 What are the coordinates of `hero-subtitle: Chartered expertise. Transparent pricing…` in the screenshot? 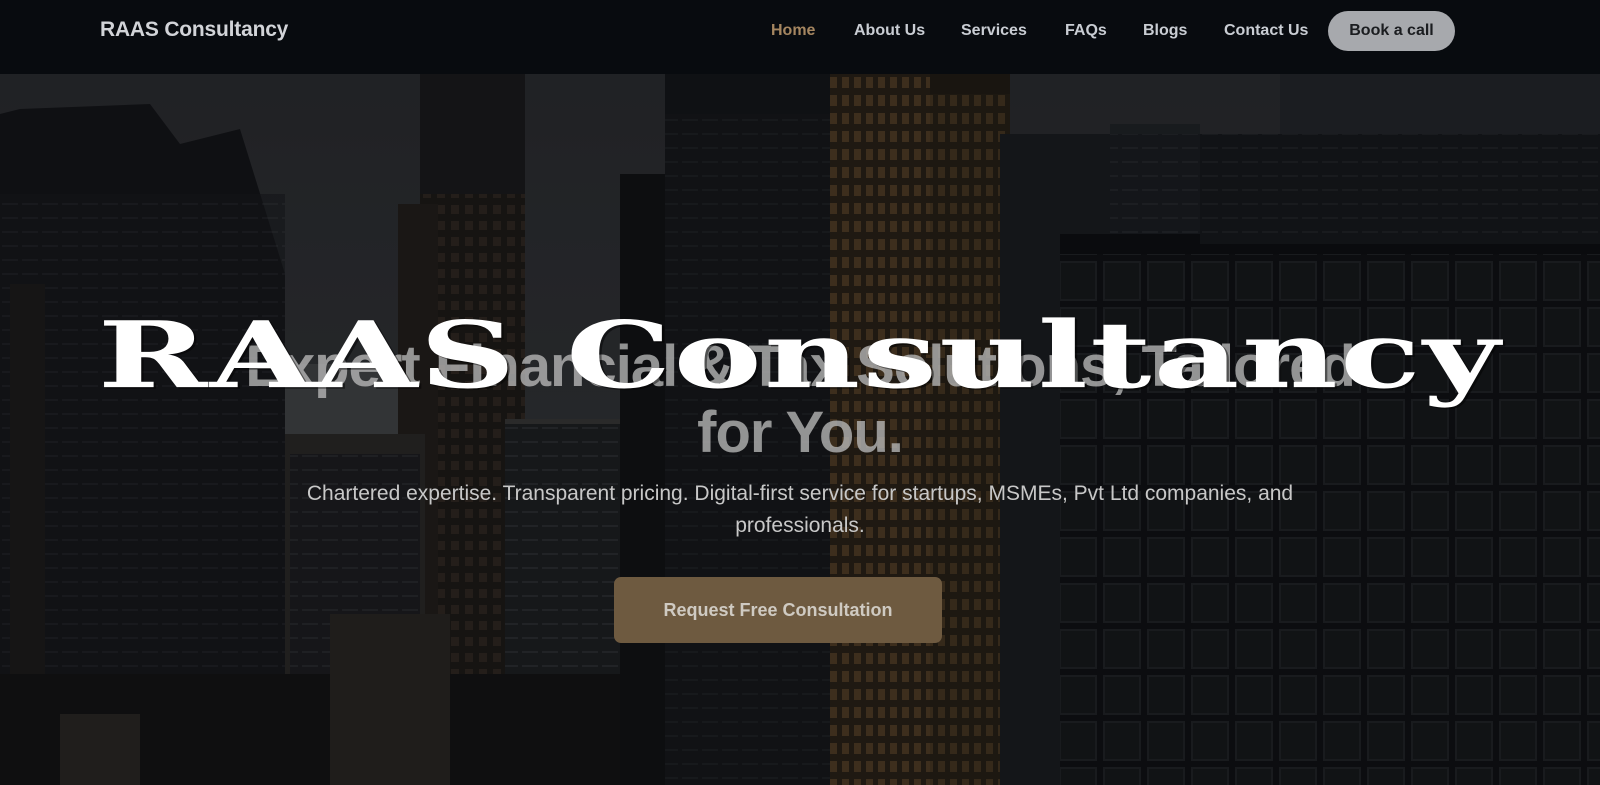 It's located at (800, 509).